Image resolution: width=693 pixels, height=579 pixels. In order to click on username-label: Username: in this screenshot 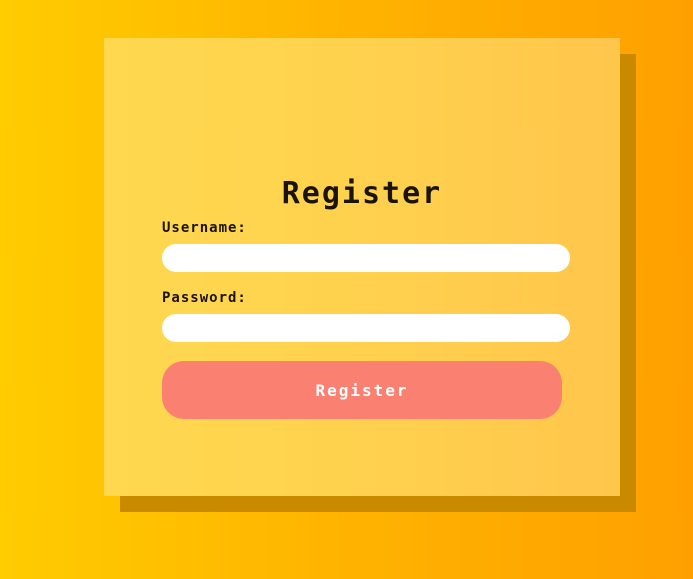, I will do `click(204, 228)`.